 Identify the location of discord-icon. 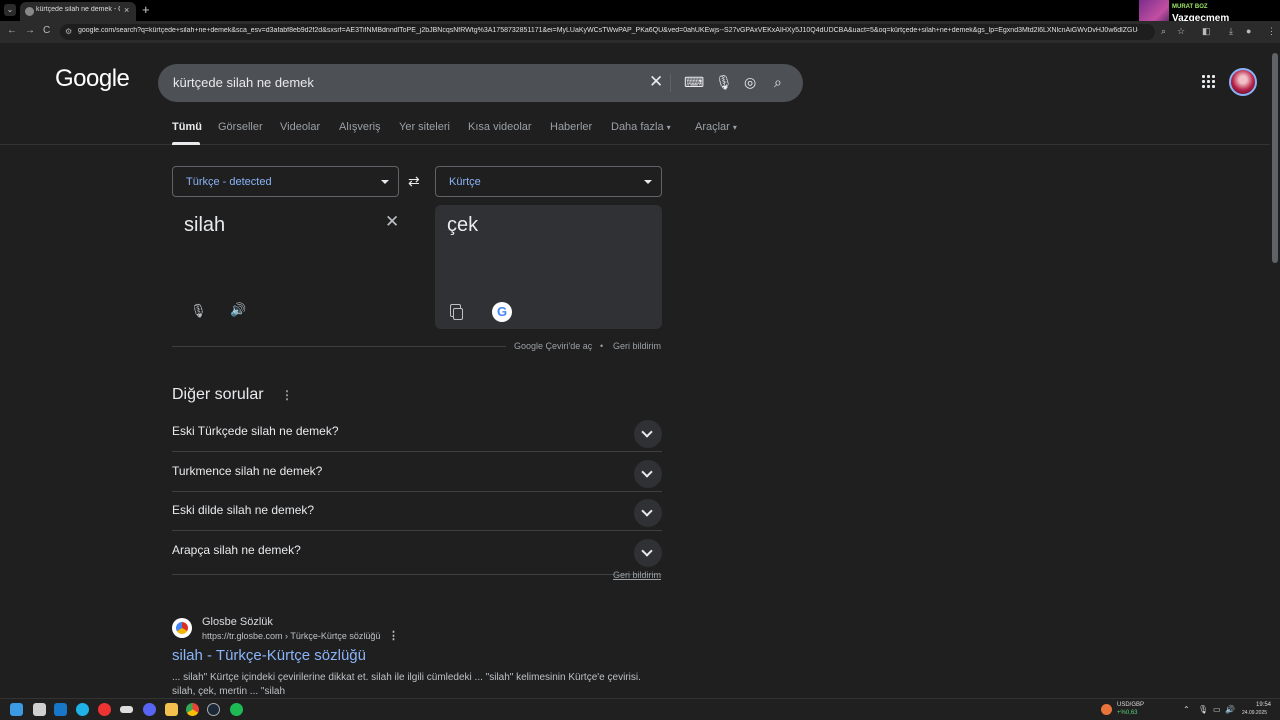
(149, 709).